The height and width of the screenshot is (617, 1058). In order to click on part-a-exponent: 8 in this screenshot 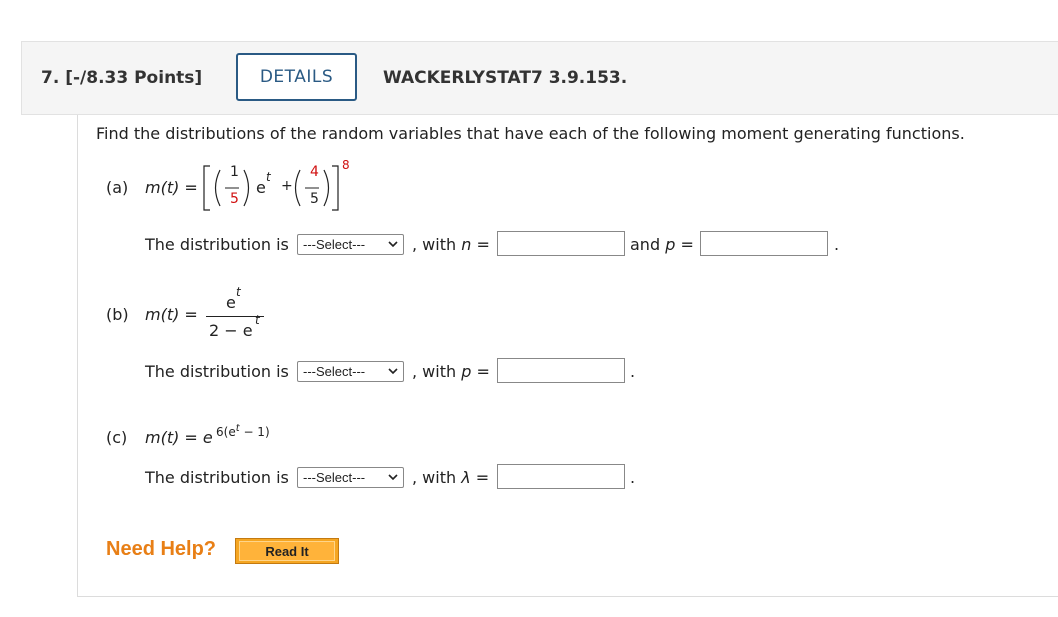, I will do `click(346, 165)`.